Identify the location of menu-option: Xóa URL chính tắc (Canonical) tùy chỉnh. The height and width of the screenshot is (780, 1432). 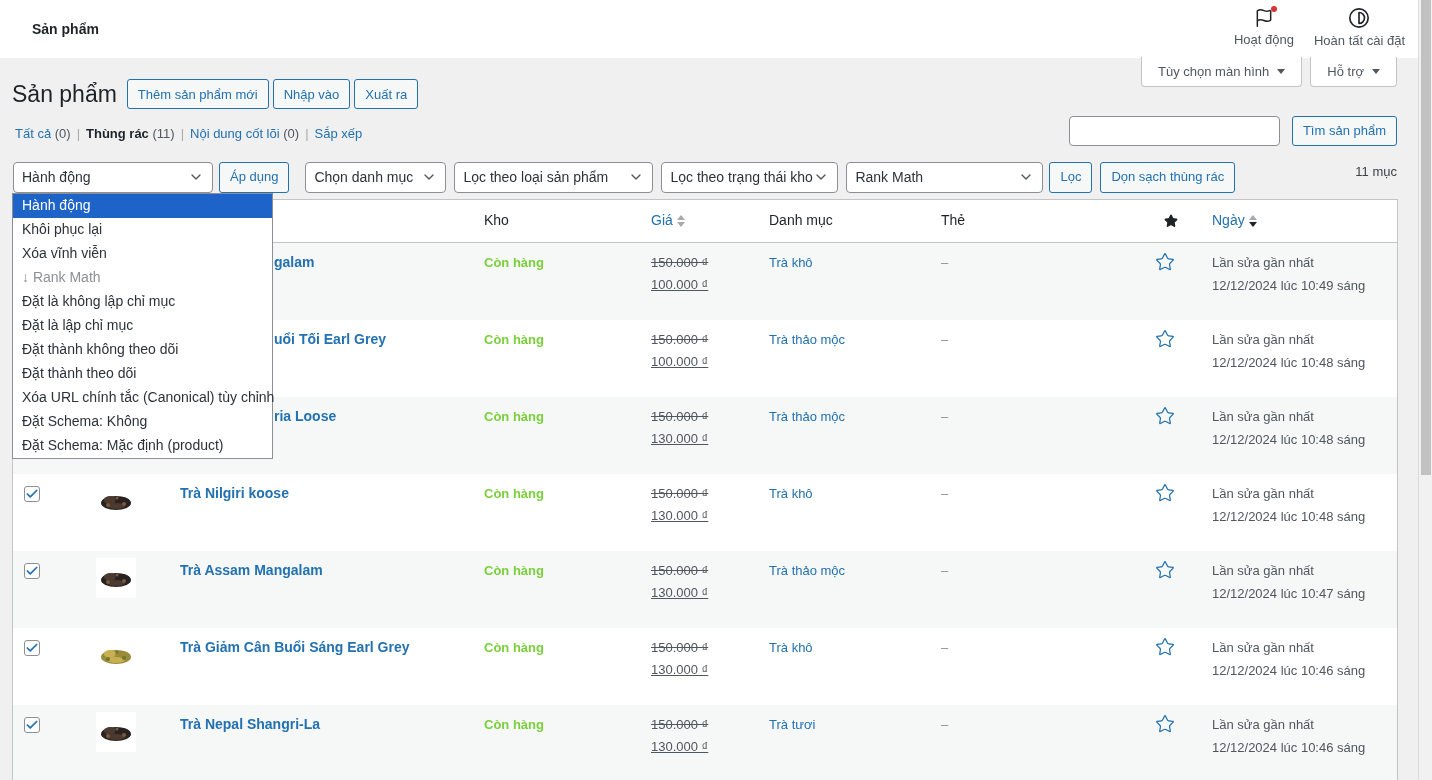
(142, 397).